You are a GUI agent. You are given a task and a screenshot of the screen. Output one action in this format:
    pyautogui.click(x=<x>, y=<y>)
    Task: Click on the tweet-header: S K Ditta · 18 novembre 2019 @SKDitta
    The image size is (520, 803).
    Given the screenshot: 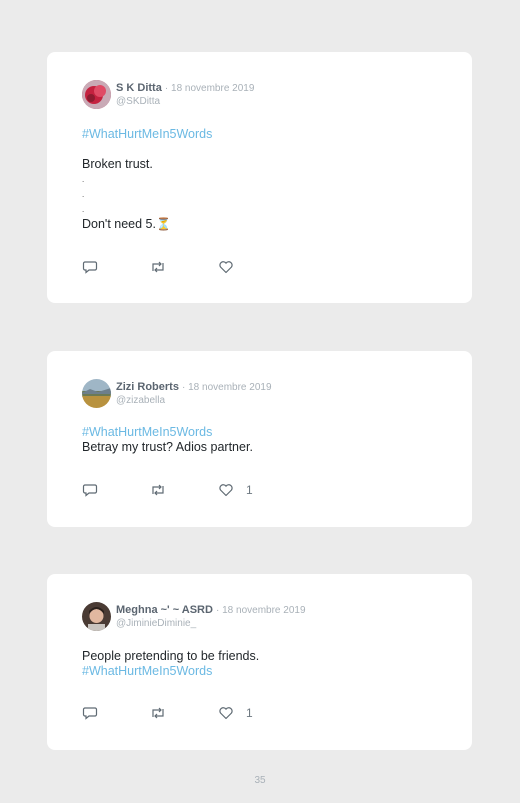 What is the action you would take?
    pyautogui.click(x=185, y=95)
    